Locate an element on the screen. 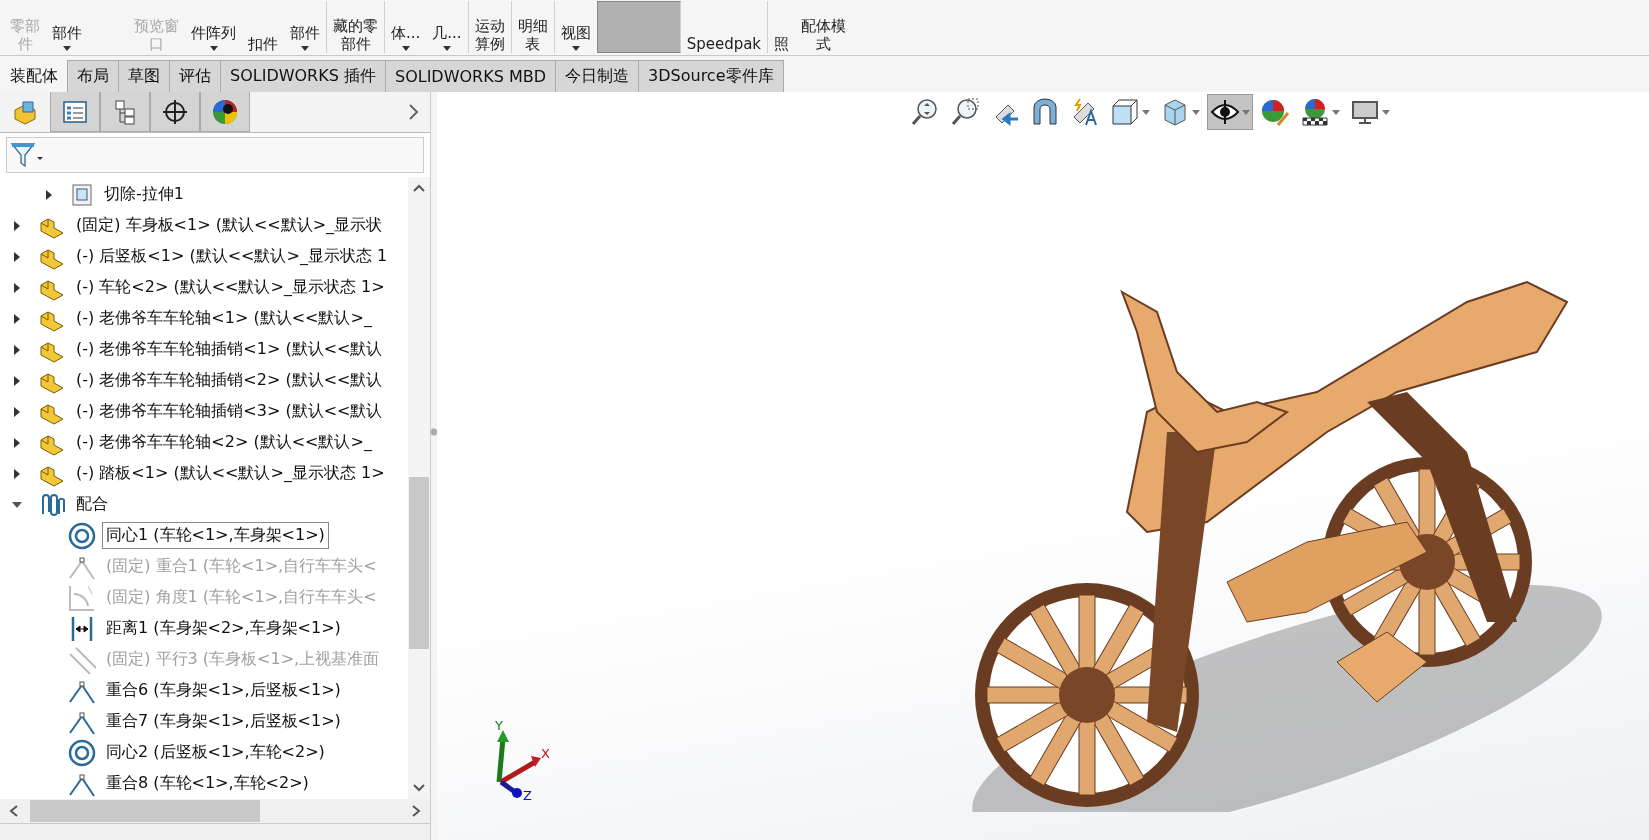  y-axis-arrow is located at coordinates (502, 756).